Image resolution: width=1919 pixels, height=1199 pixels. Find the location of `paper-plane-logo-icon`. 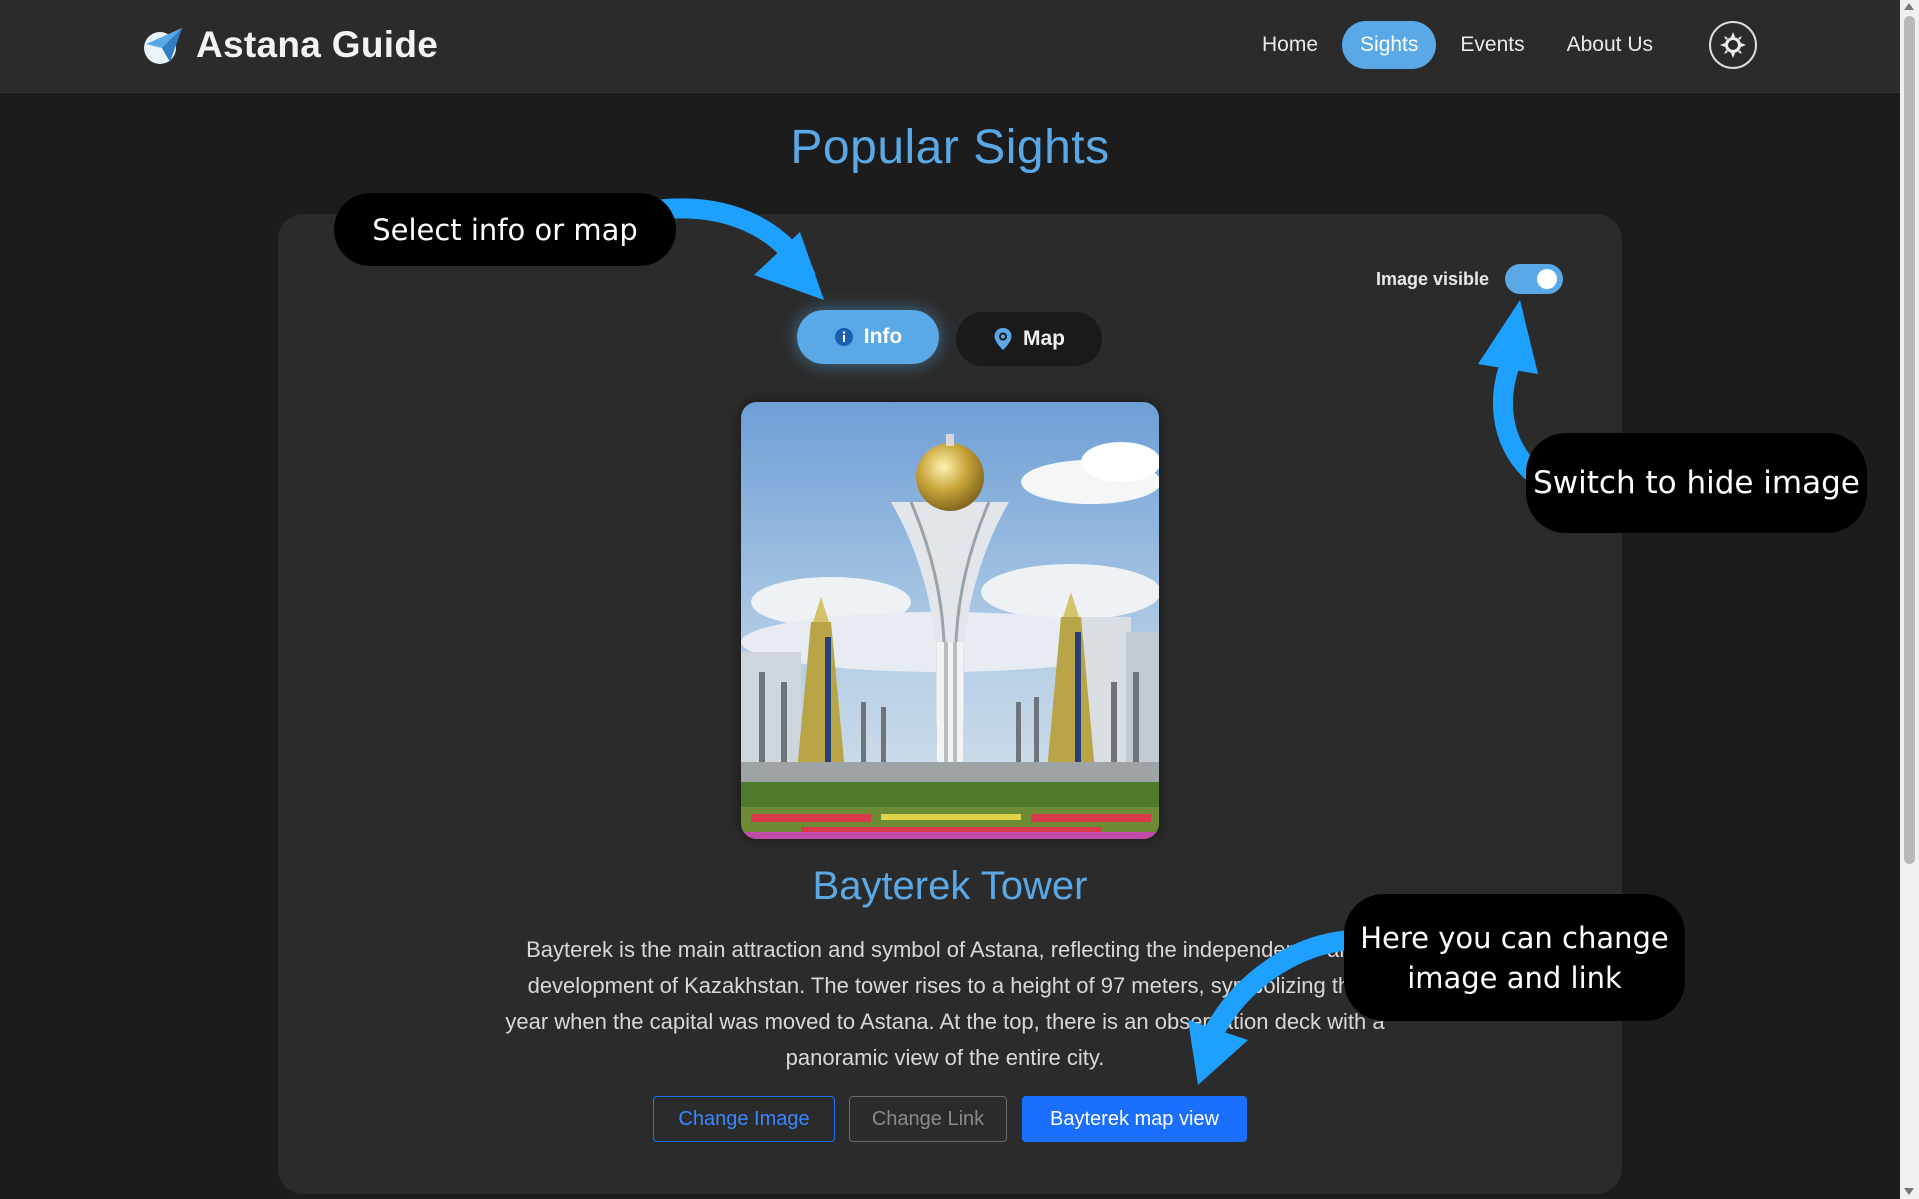

paper-plane-logo-icon is located at coordinates (163, 46).